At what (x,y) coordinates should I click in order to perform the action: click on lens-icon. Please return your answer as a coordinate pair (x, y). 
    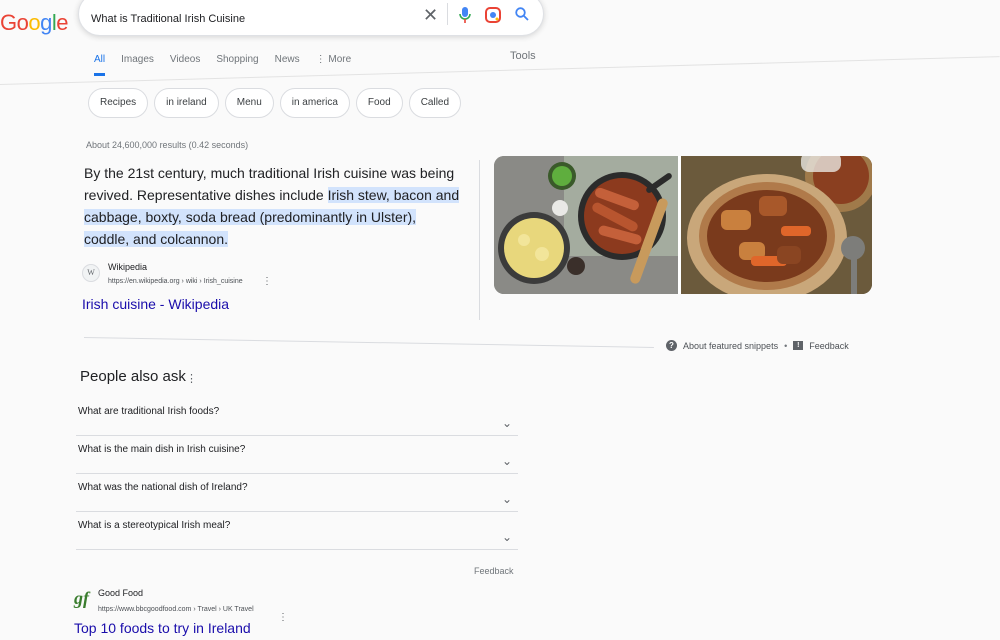
    Looking at the image, I should click on (493, 17).